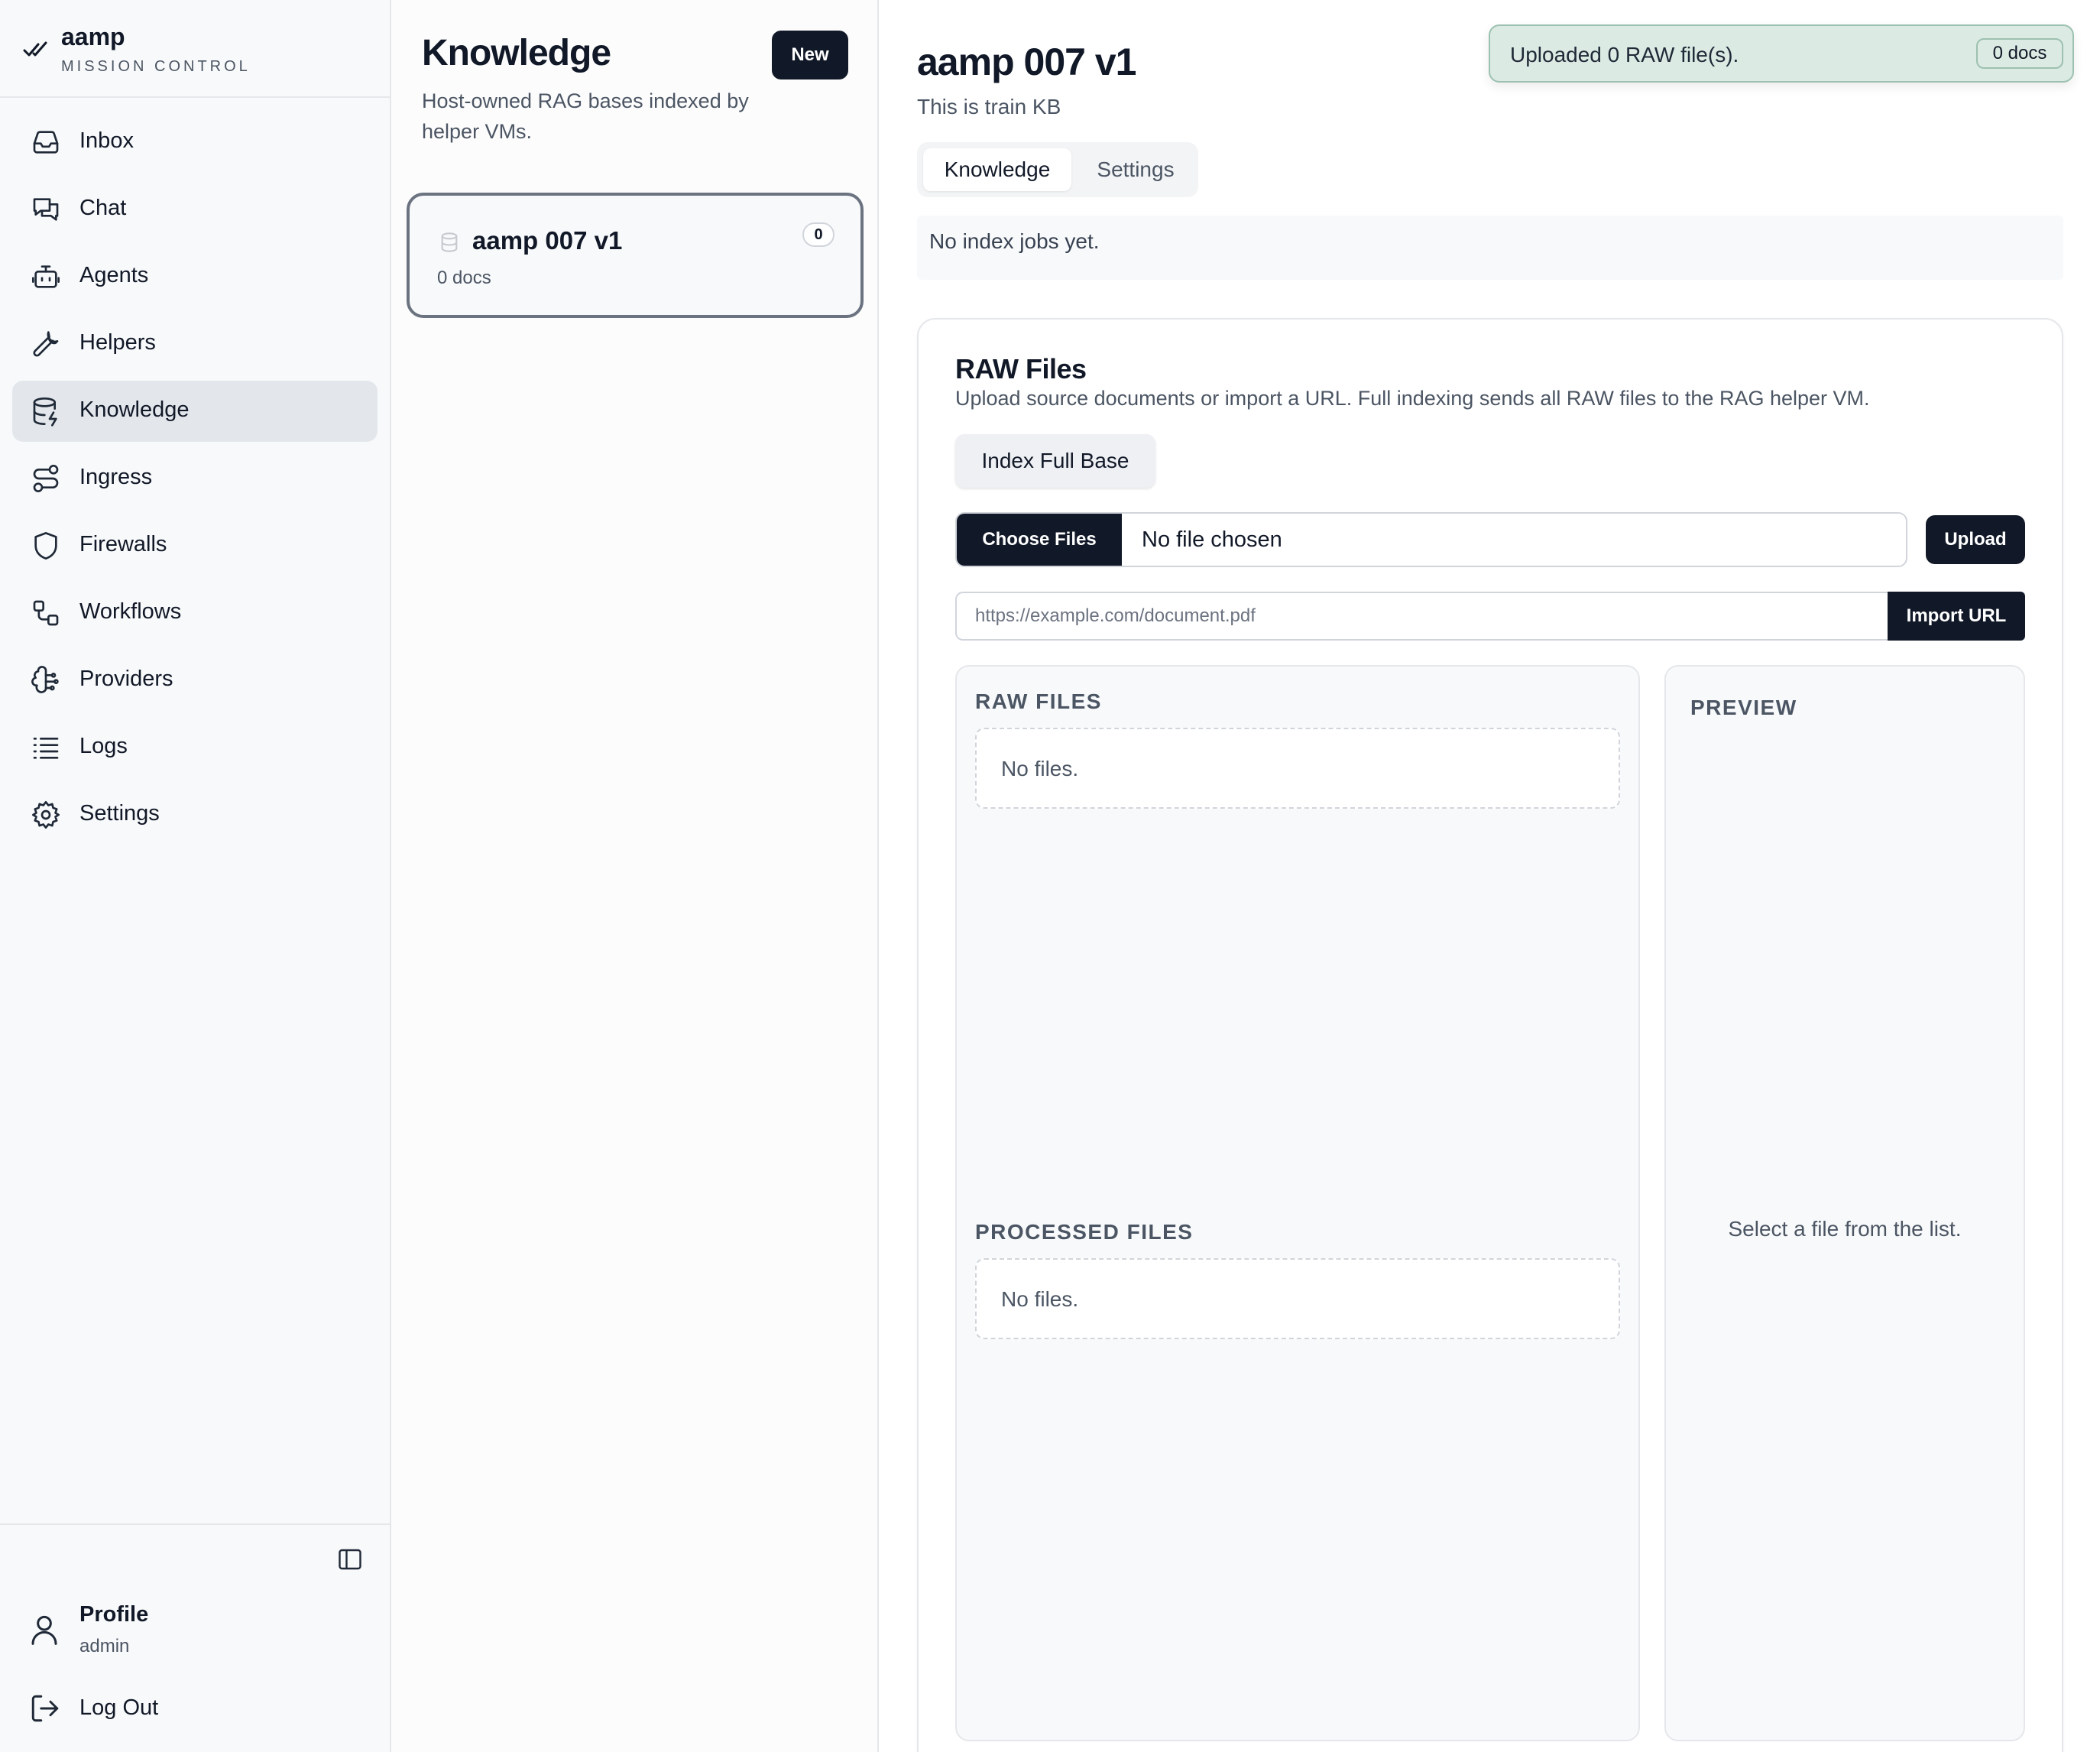 This screenshot has height=1752, width=2100. I want to click on logout-icon, so click(45, 1708).